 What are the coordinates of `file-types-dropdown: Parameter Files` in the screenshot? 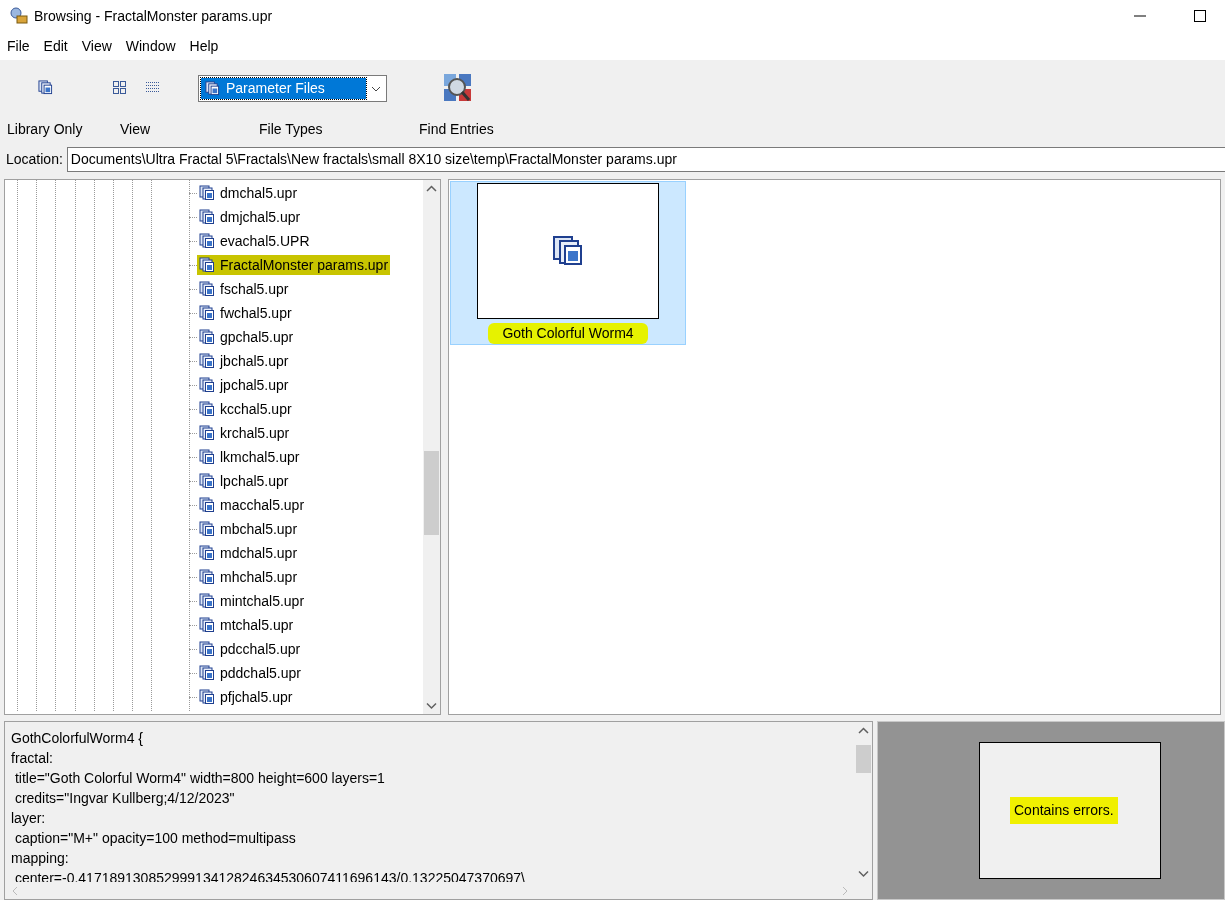 It's located at (292, 88).